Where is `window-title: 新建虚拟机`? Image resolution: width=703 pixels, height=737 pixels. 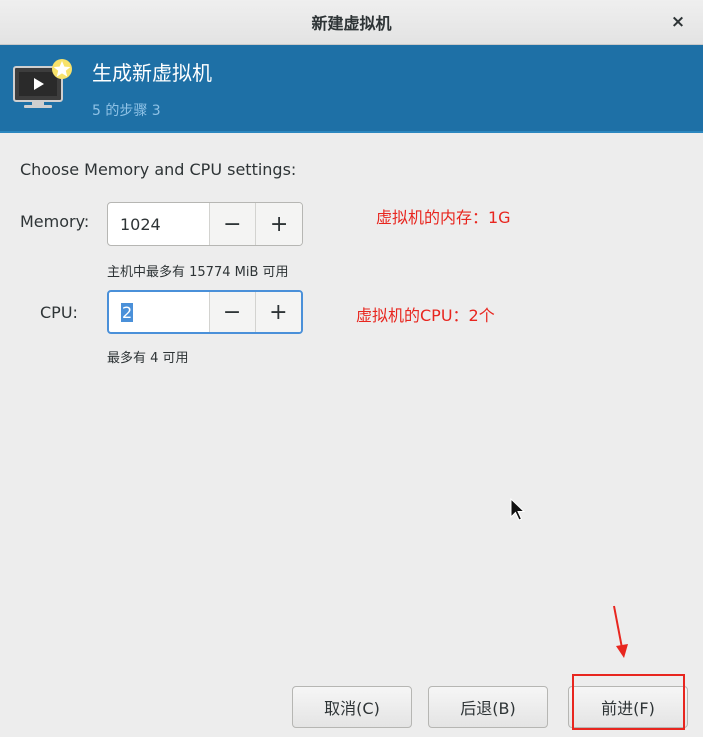 window-title: 新建虚拟机 is located at coordinates (351, 23).